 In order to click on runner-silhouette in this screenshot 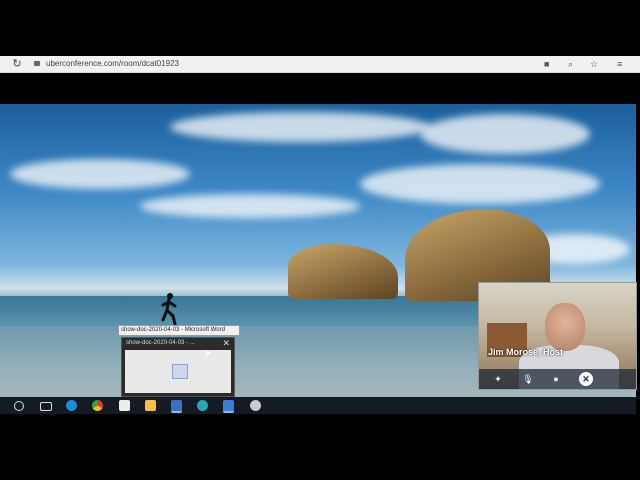, I will do `click(169, 309)`.